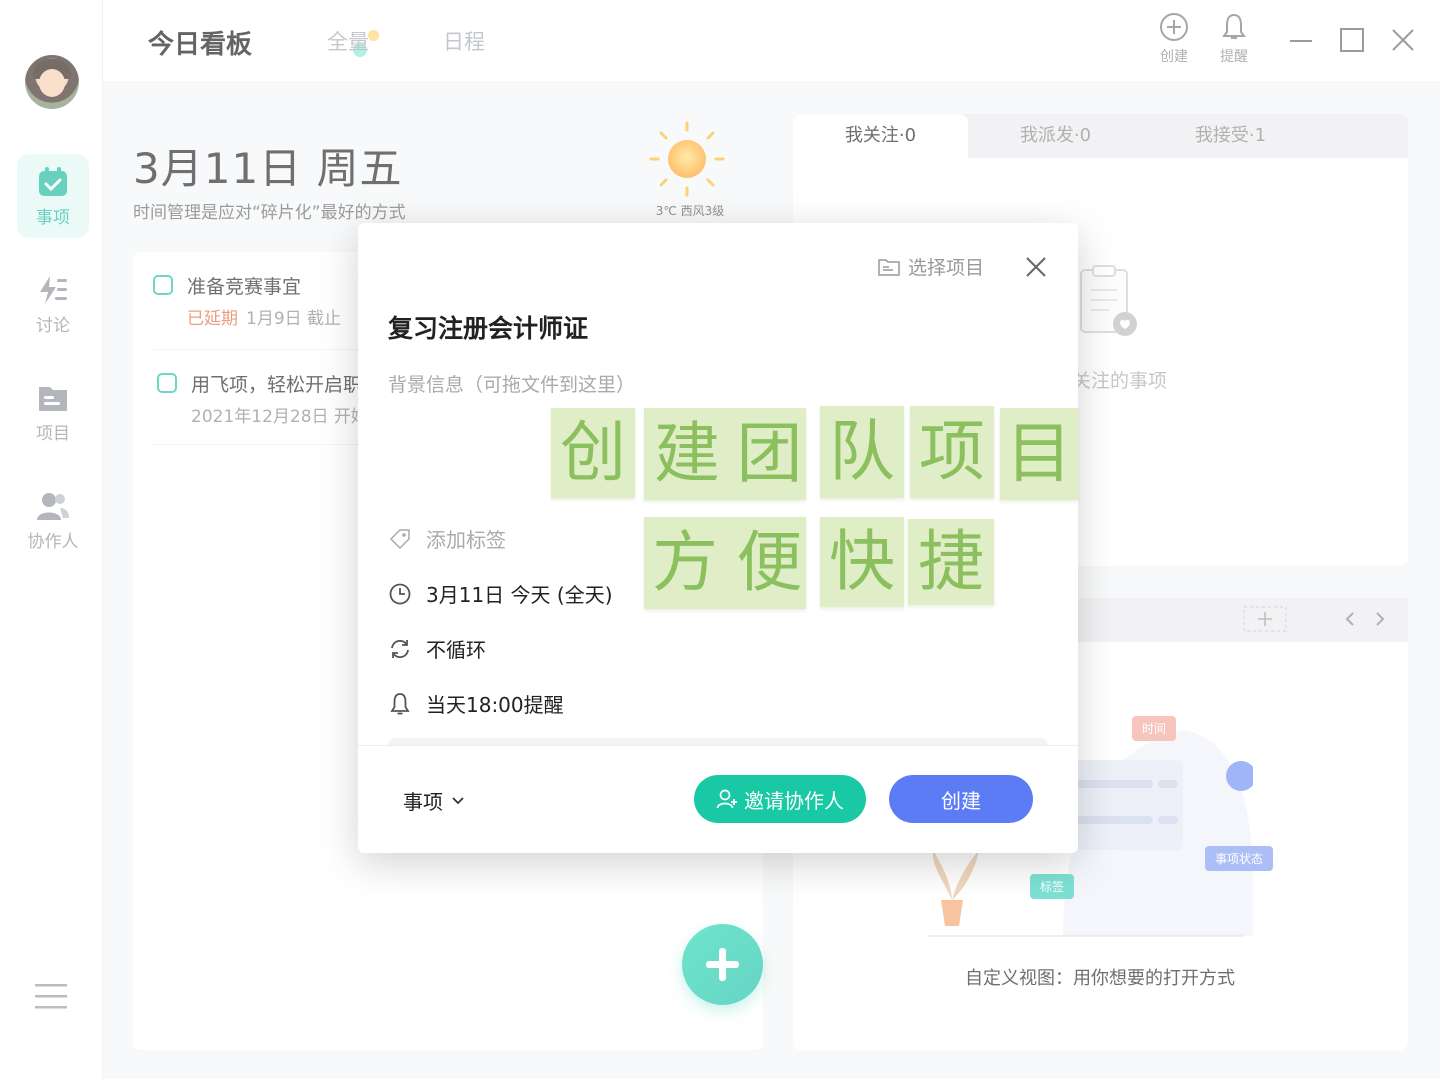 The image size is (1440, 1079). Describe the element at coordinates (488, 327) in the screenshot. I see `task-title-input: 复习注册会计师证` at that location.